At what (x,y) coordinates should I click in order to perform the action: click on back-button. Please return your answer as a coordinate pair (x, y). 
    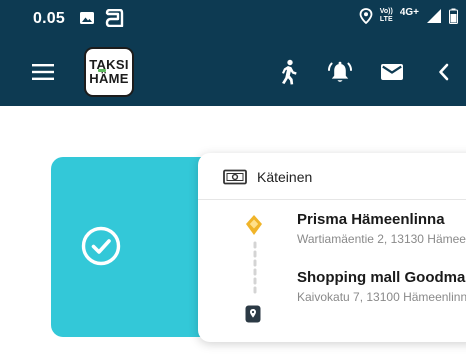
    Looking at the image, I should click on (444, 72).